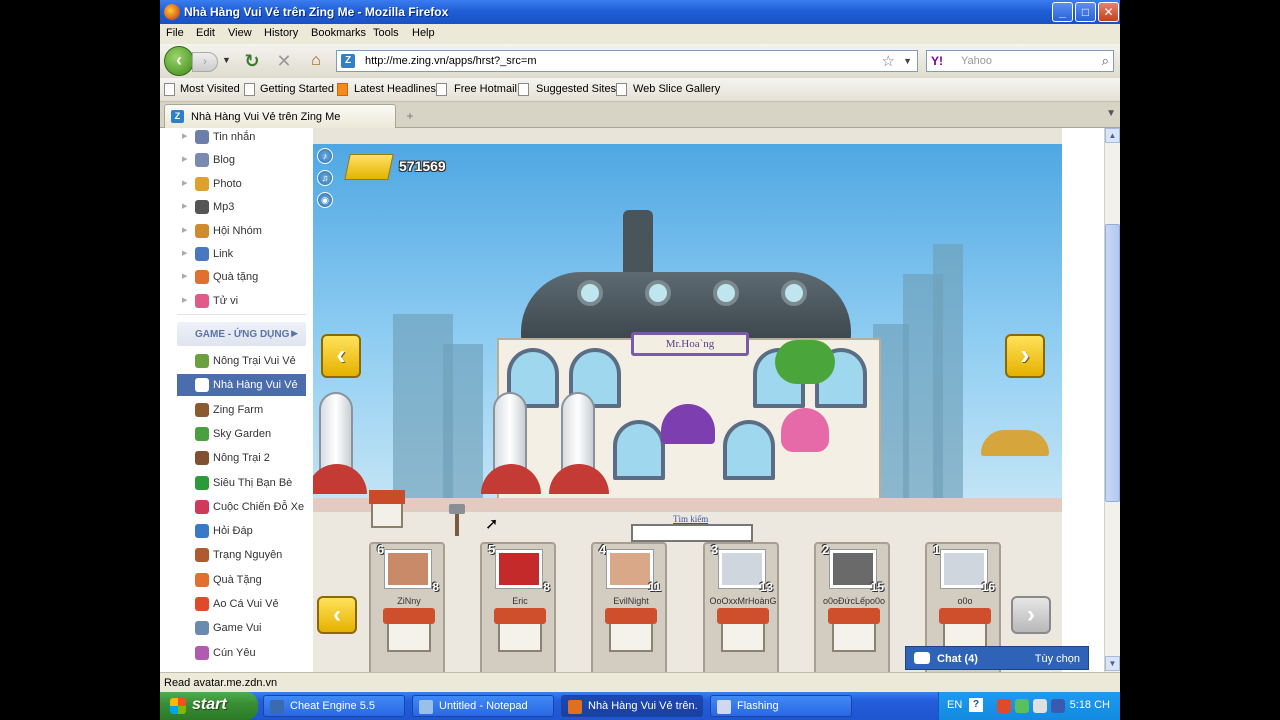 The image size is (1280, 720). Describe the element at coordinates (234, 138) in the screenshot. I see `sidebar-item: ▶ Tin nhắn` at that location.